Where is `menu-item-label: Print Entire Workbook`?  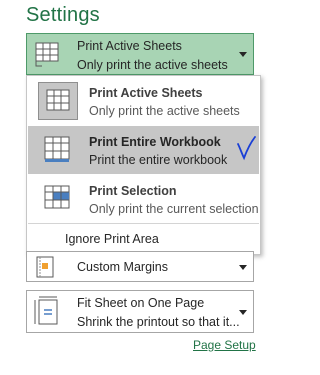 menu-item-label: Print Entire Workbook is located at coordinates (155, 142).